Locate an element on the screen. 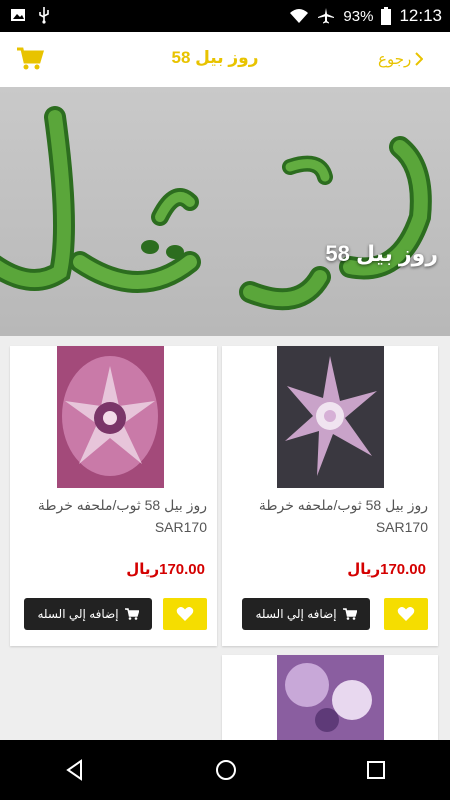 This screenshot has width=450, height=800. back-label: رجوع is located at coordinates (395, 59).